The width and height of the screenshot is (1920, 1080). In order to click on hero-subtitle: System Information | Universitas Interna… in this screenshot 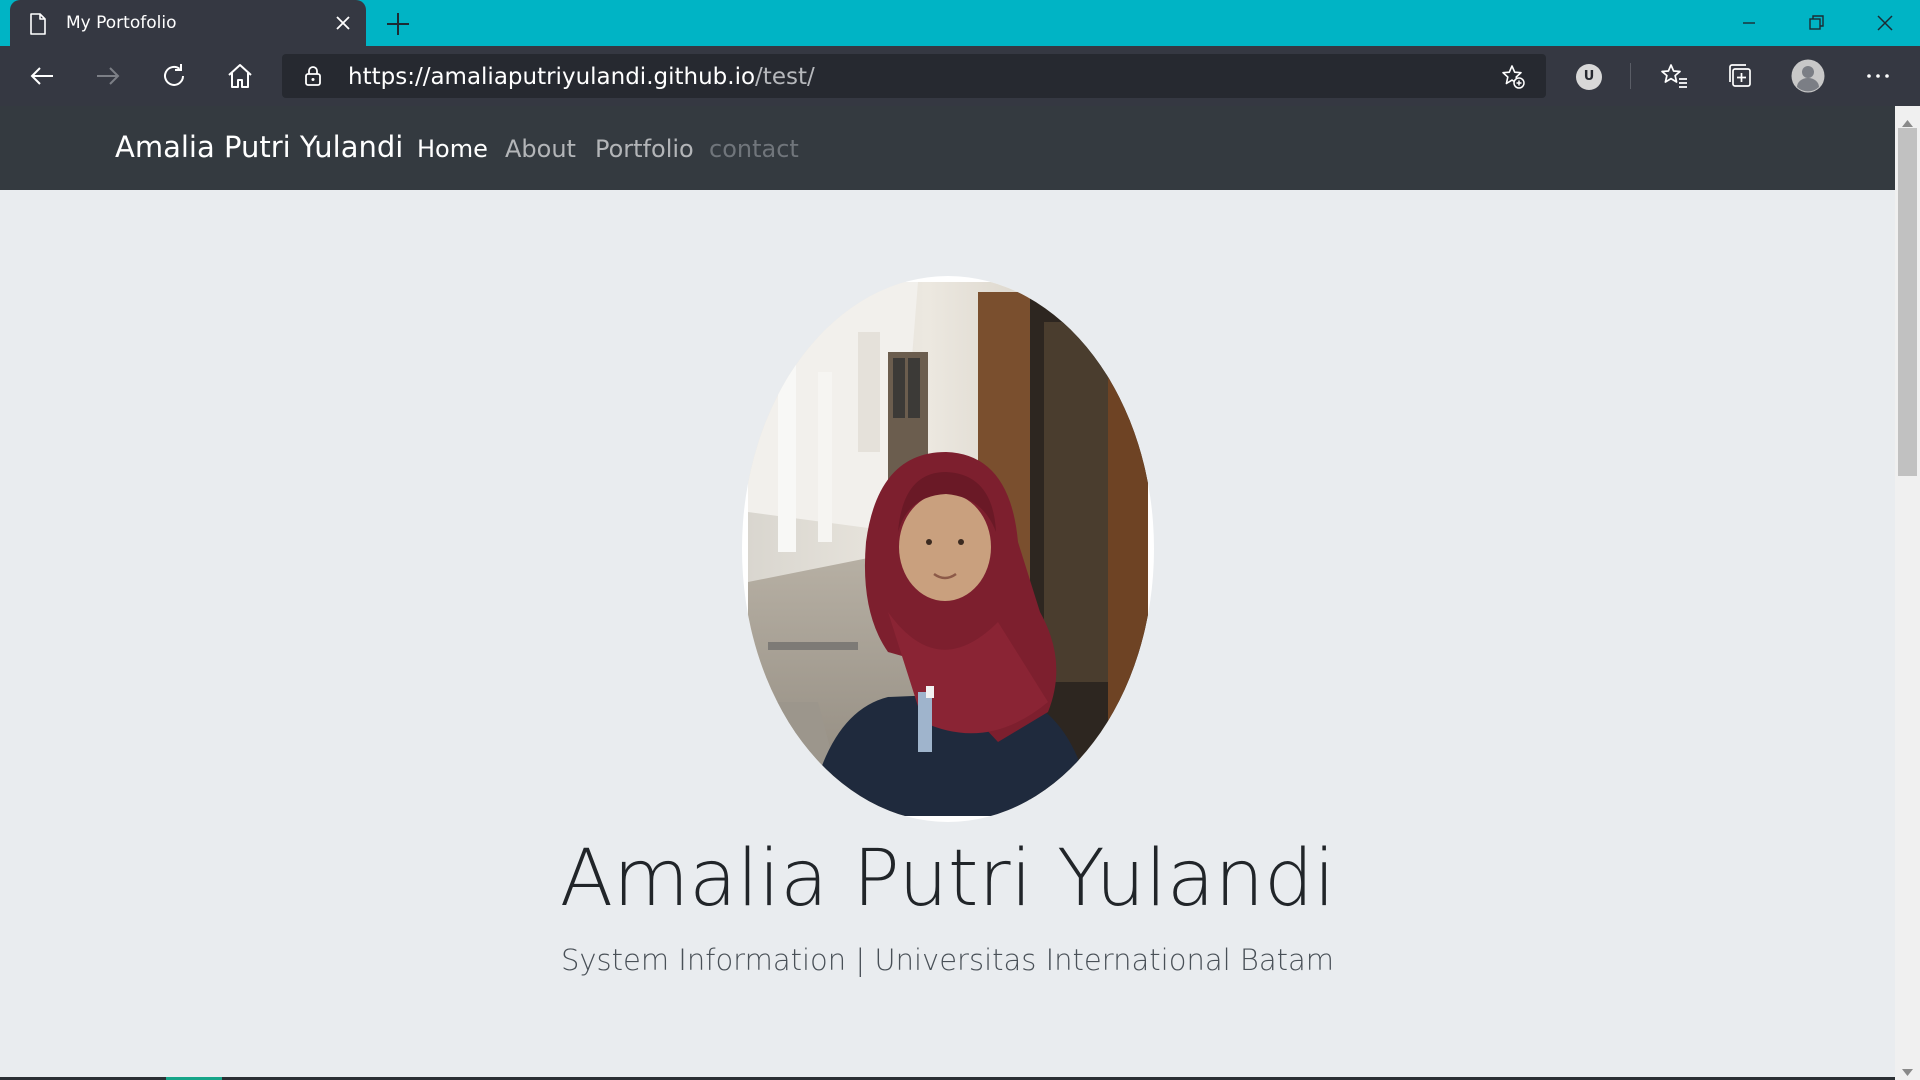, I will do `click(947, 960)`.